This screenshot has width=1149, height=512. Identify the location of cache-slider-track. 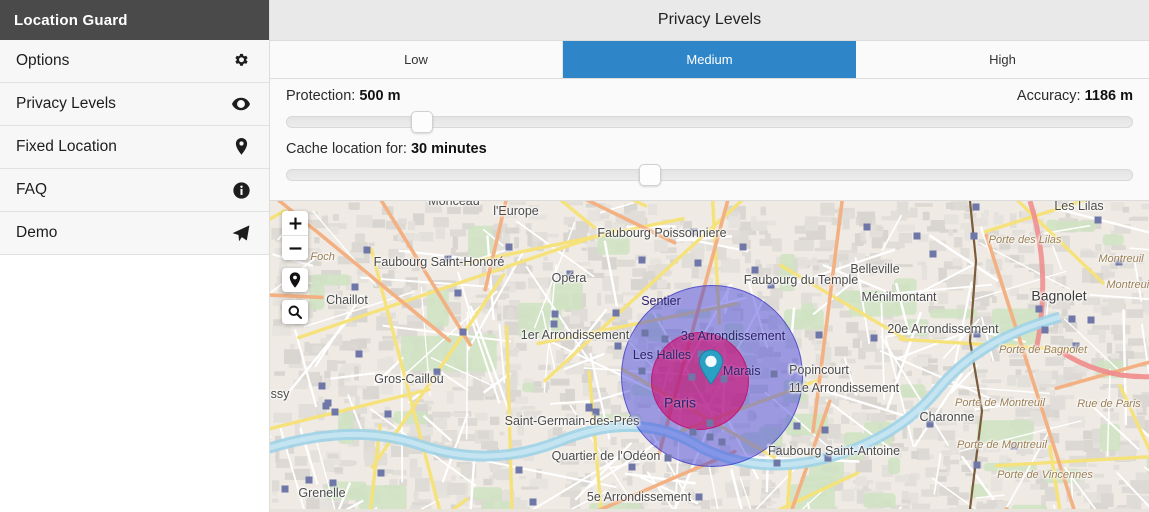
(709, 175).